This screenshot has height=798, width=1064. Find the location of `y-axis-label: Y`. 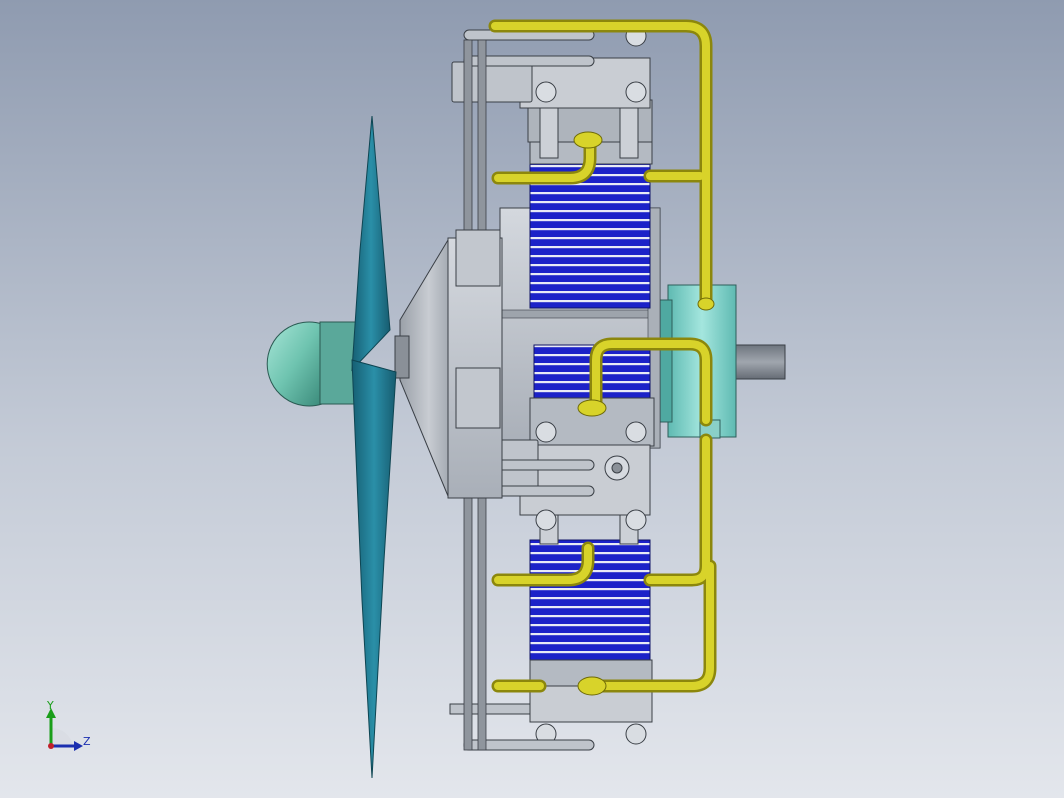

y-axis-label: Y is located at coordinates (50, 705).